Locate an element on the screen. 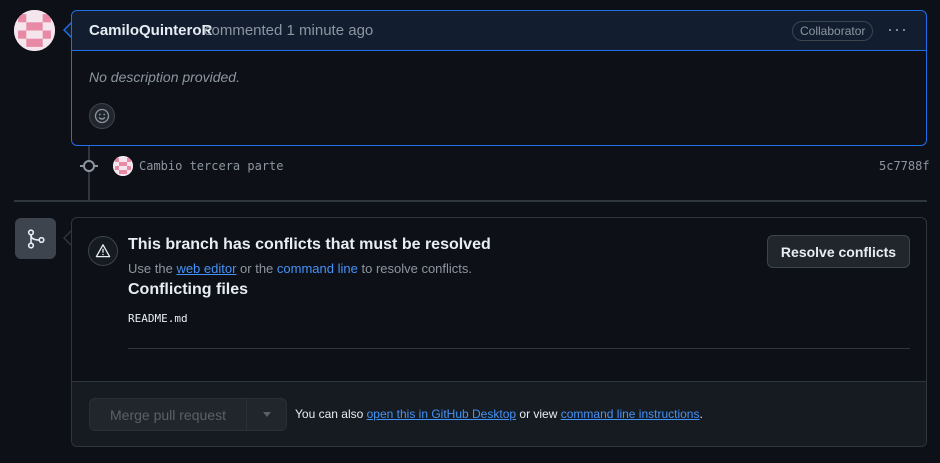 Image resolution: width=940 pixels, height=463 pixels. web-editor-link: web editor is located at coordinates (206, 268).